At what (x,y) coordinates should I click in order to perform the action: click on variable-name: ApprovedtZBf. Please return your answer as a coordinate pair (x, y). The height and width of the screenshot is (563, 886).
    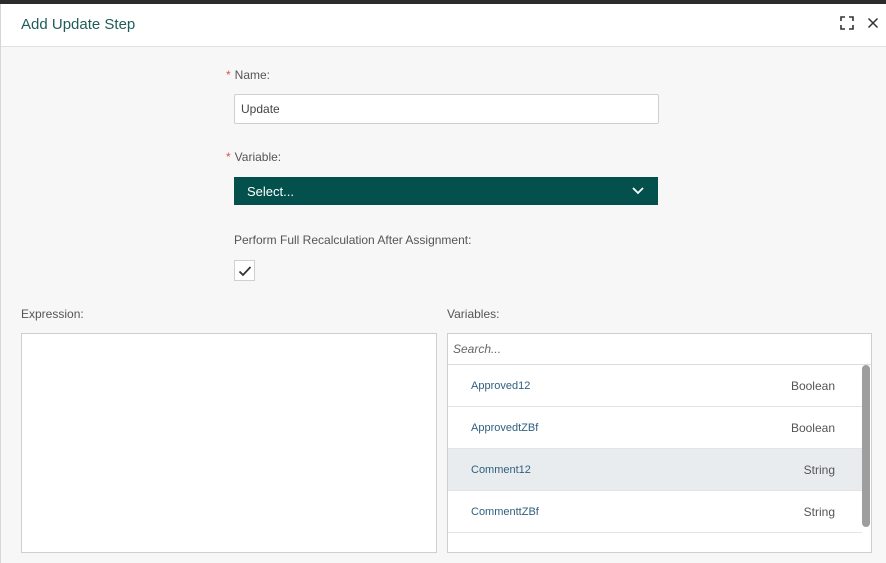
    Looking at the image, I should click on (505, 427).